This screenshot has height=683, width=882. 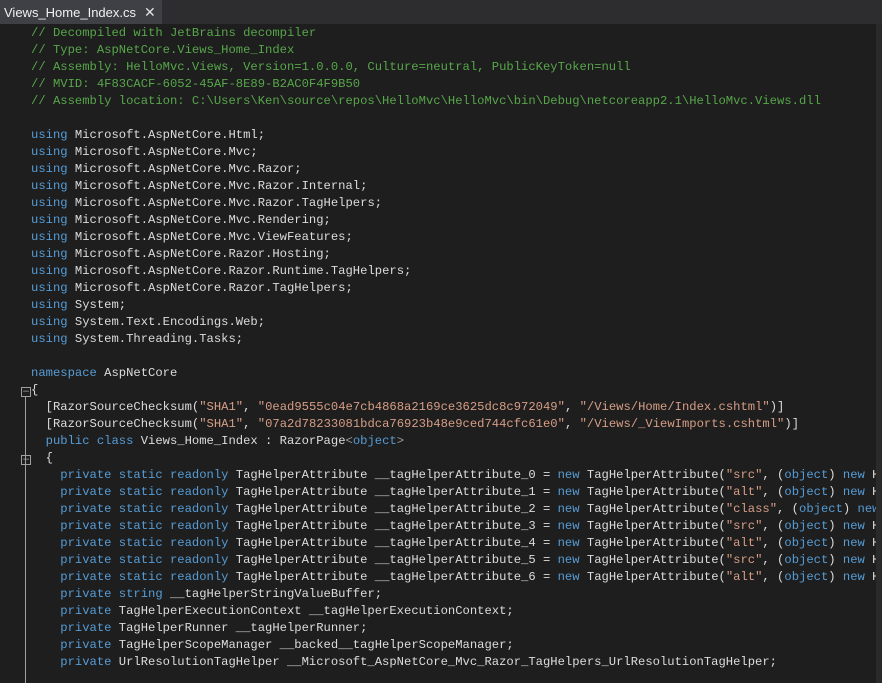 I want to click on keyword-token: private string, so click(x=97, y=594).